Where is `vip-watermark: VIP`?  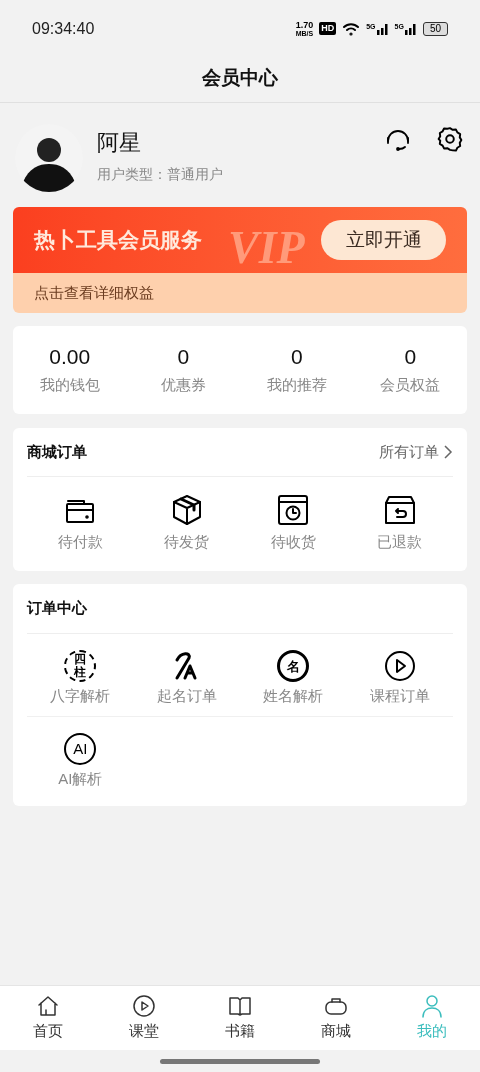
vip-watermark: VIP is located at coordinates (266, 248).